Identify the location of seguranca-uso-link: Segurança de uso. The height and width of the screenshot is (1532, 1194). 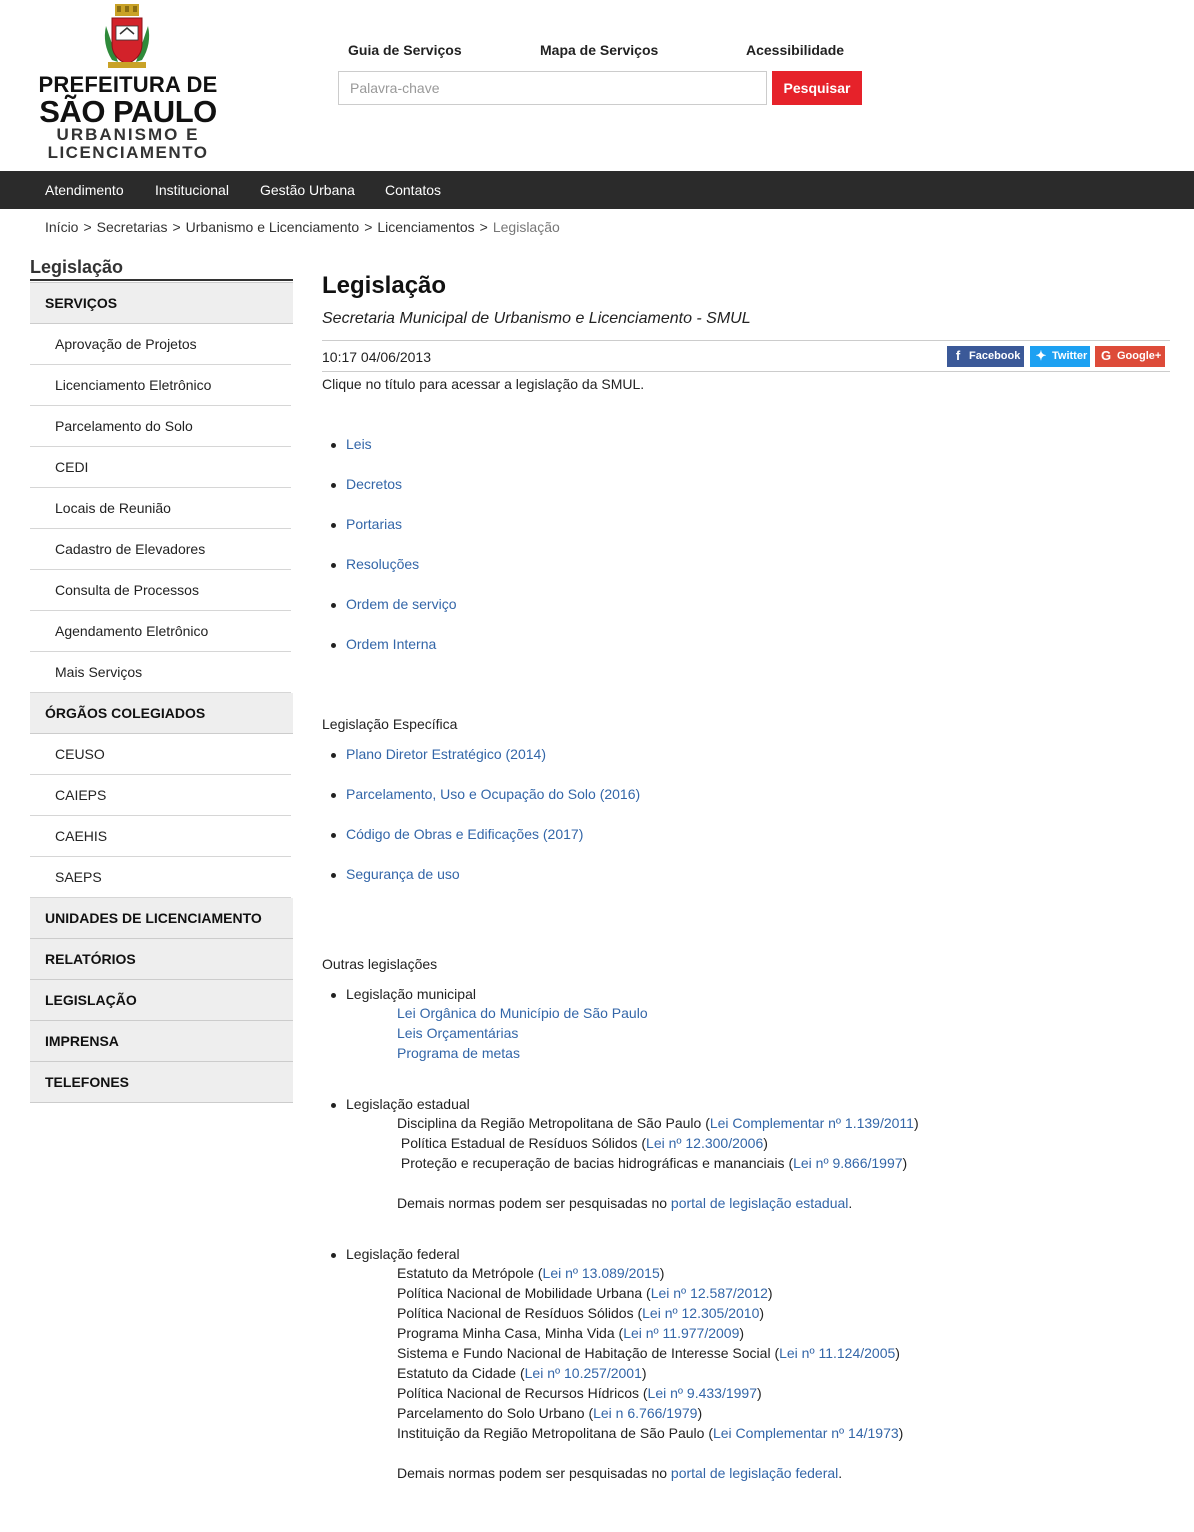
(403, 874).